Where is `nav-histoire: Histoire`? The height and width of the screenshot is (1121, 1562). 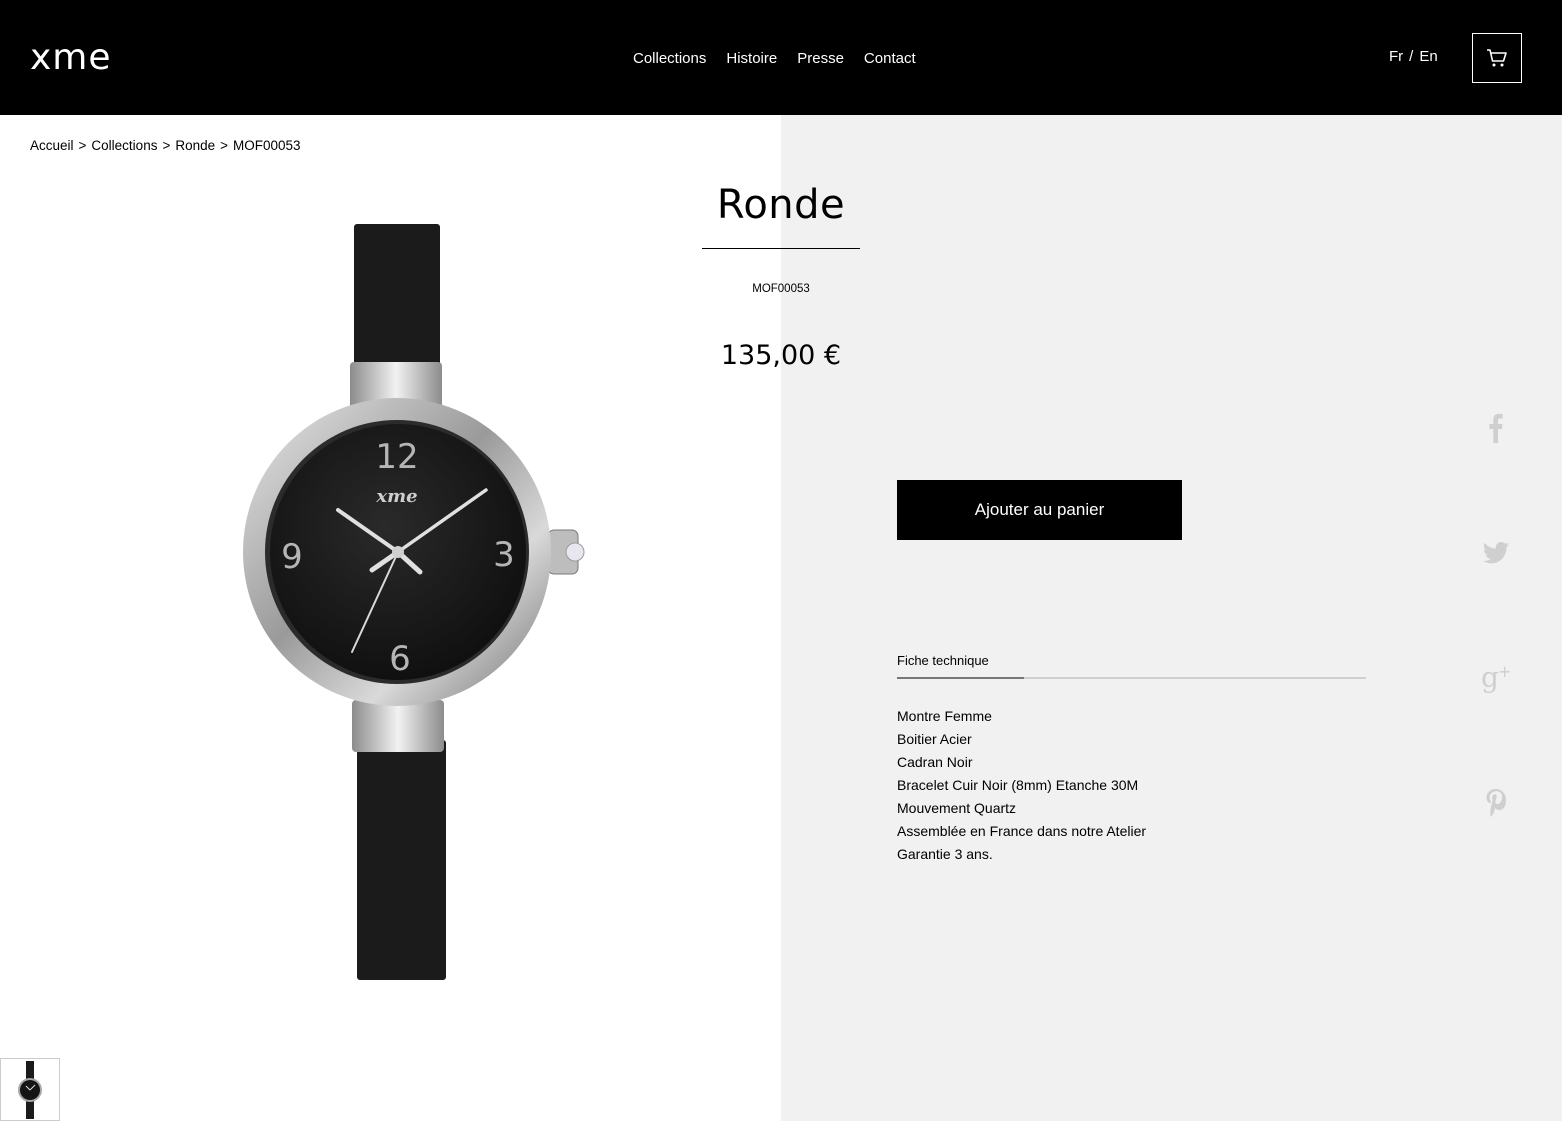
nav-histoire: Histoire is located at coordinates (751, 59).